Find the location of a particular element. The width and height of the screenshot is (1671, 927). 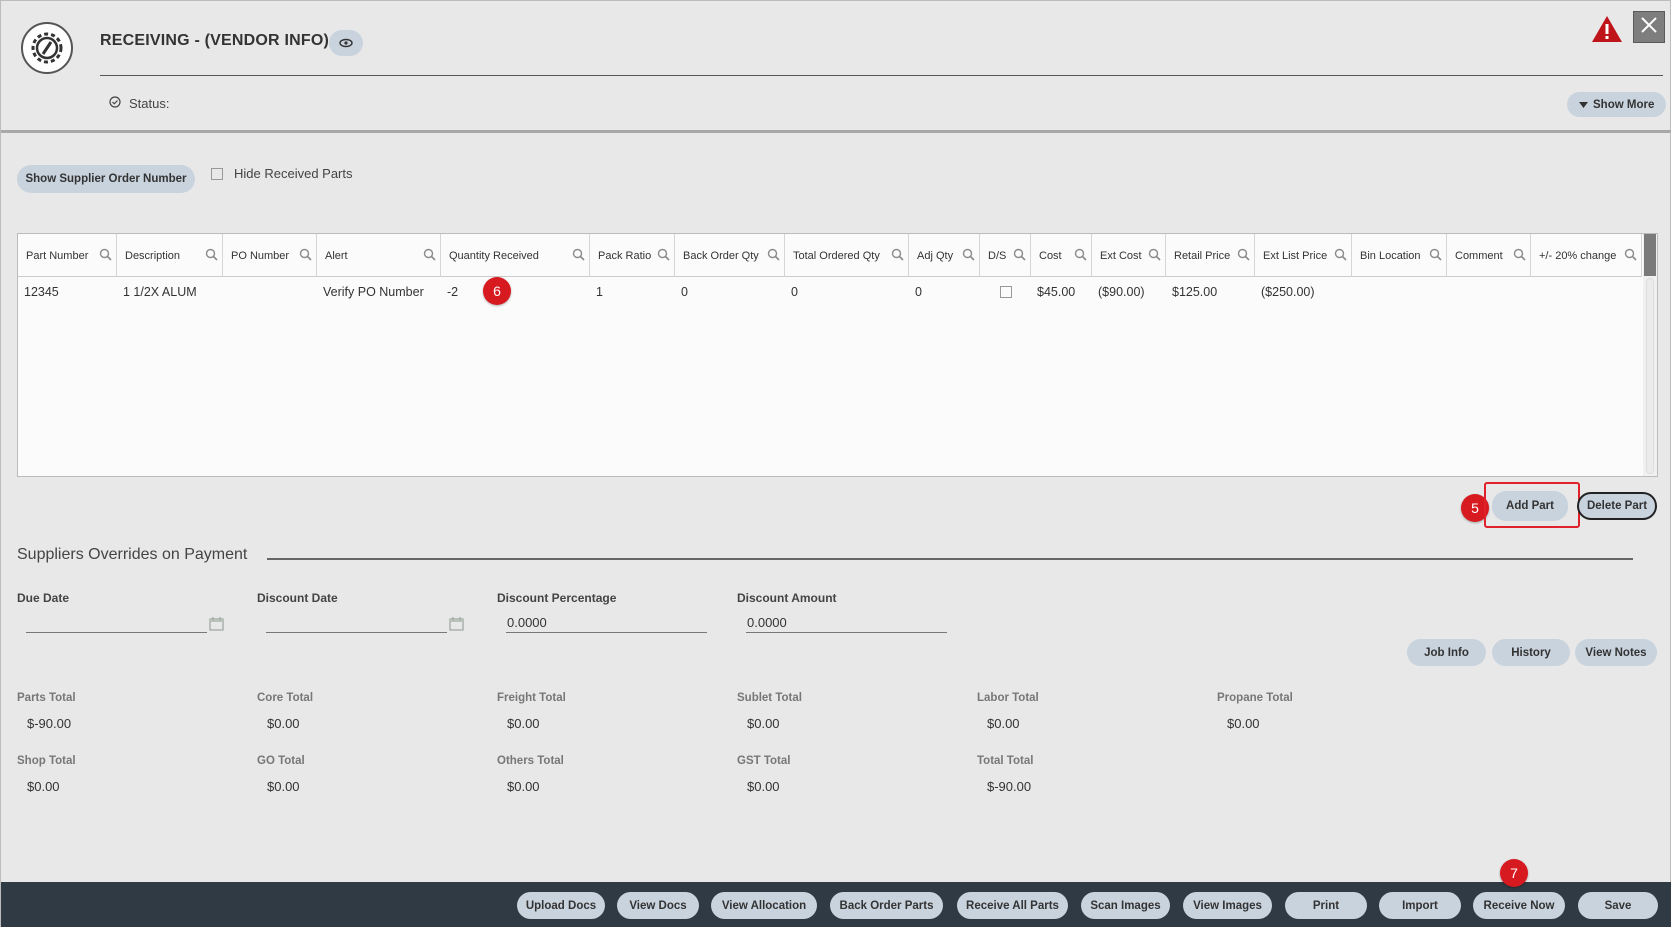

cell-ext-list-price: ($250.00) is located at coordinates (1303, 292).